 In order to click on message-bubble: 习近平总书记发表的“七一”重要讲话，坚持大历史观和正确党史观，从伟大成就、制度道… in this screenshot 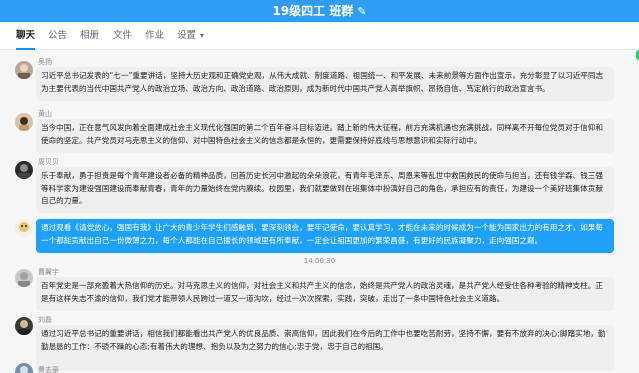, I will do `click(325, 84)`.